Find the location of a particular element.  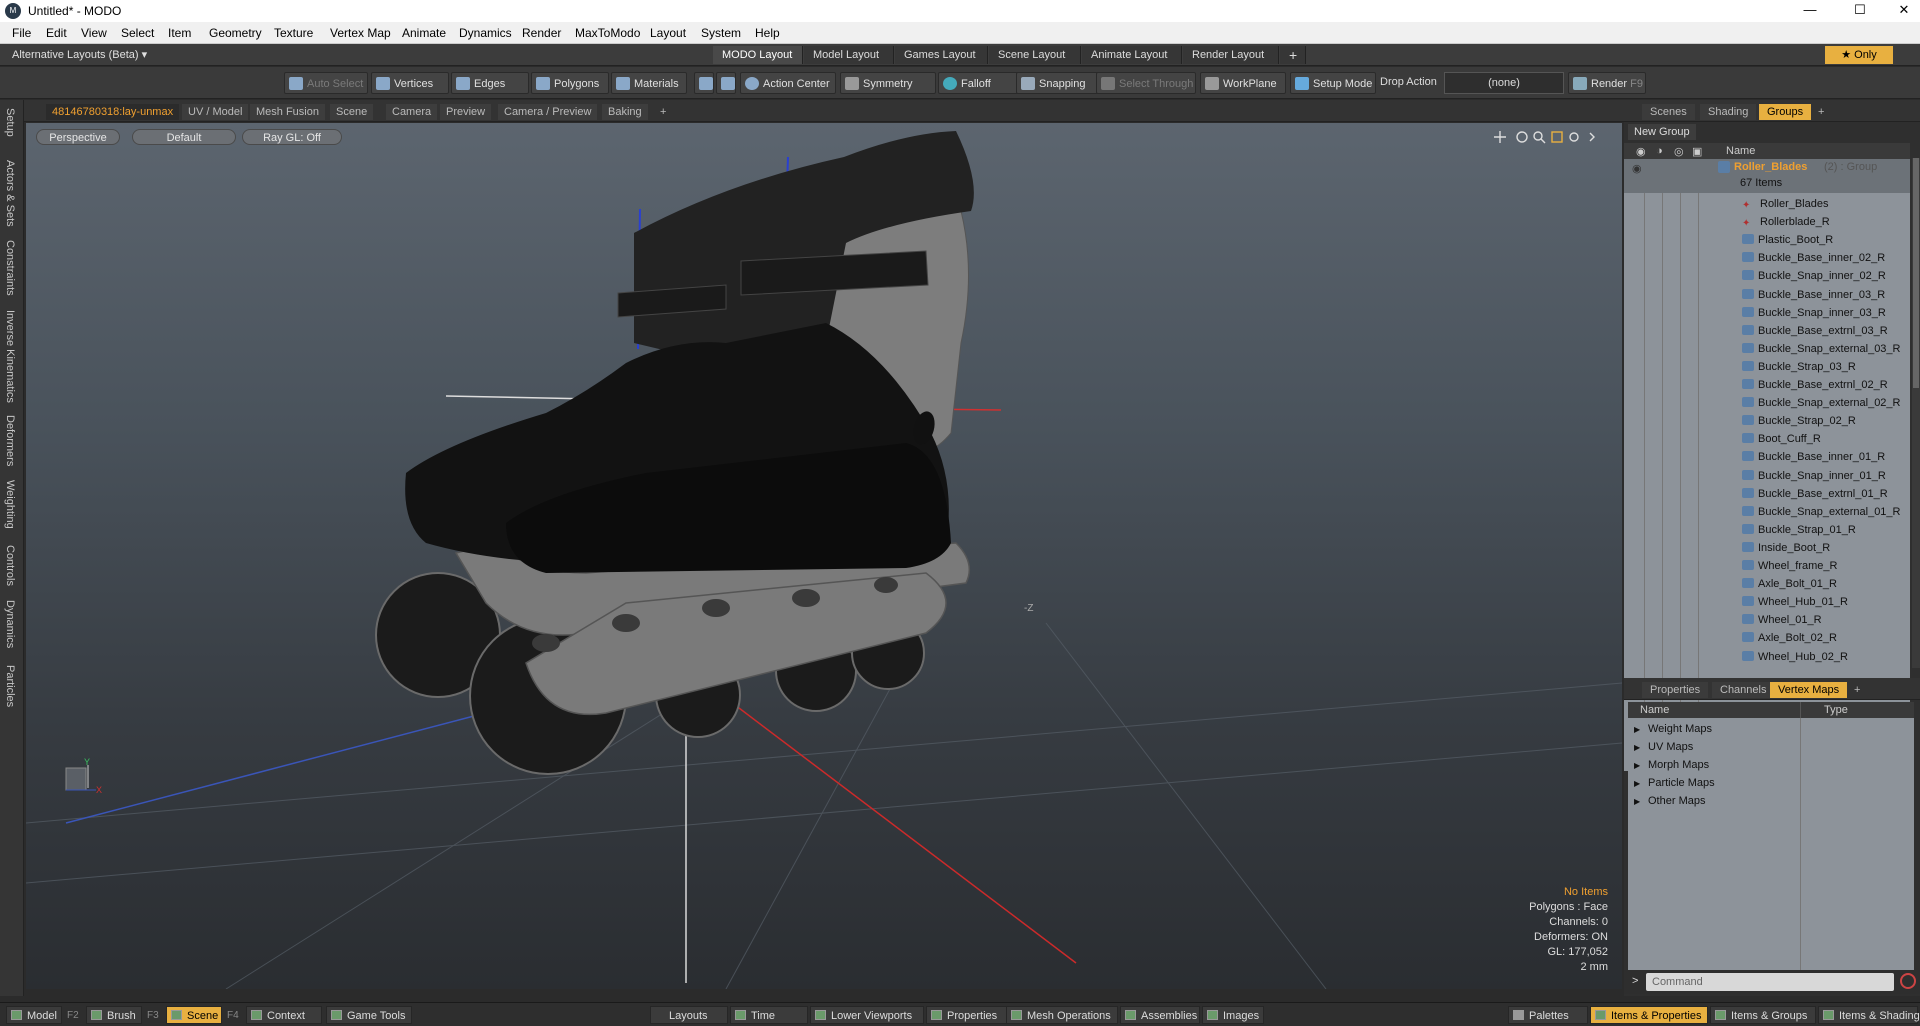

group-item-row: Buckle_Strap_02_R is located at coordinates (1799, 421).